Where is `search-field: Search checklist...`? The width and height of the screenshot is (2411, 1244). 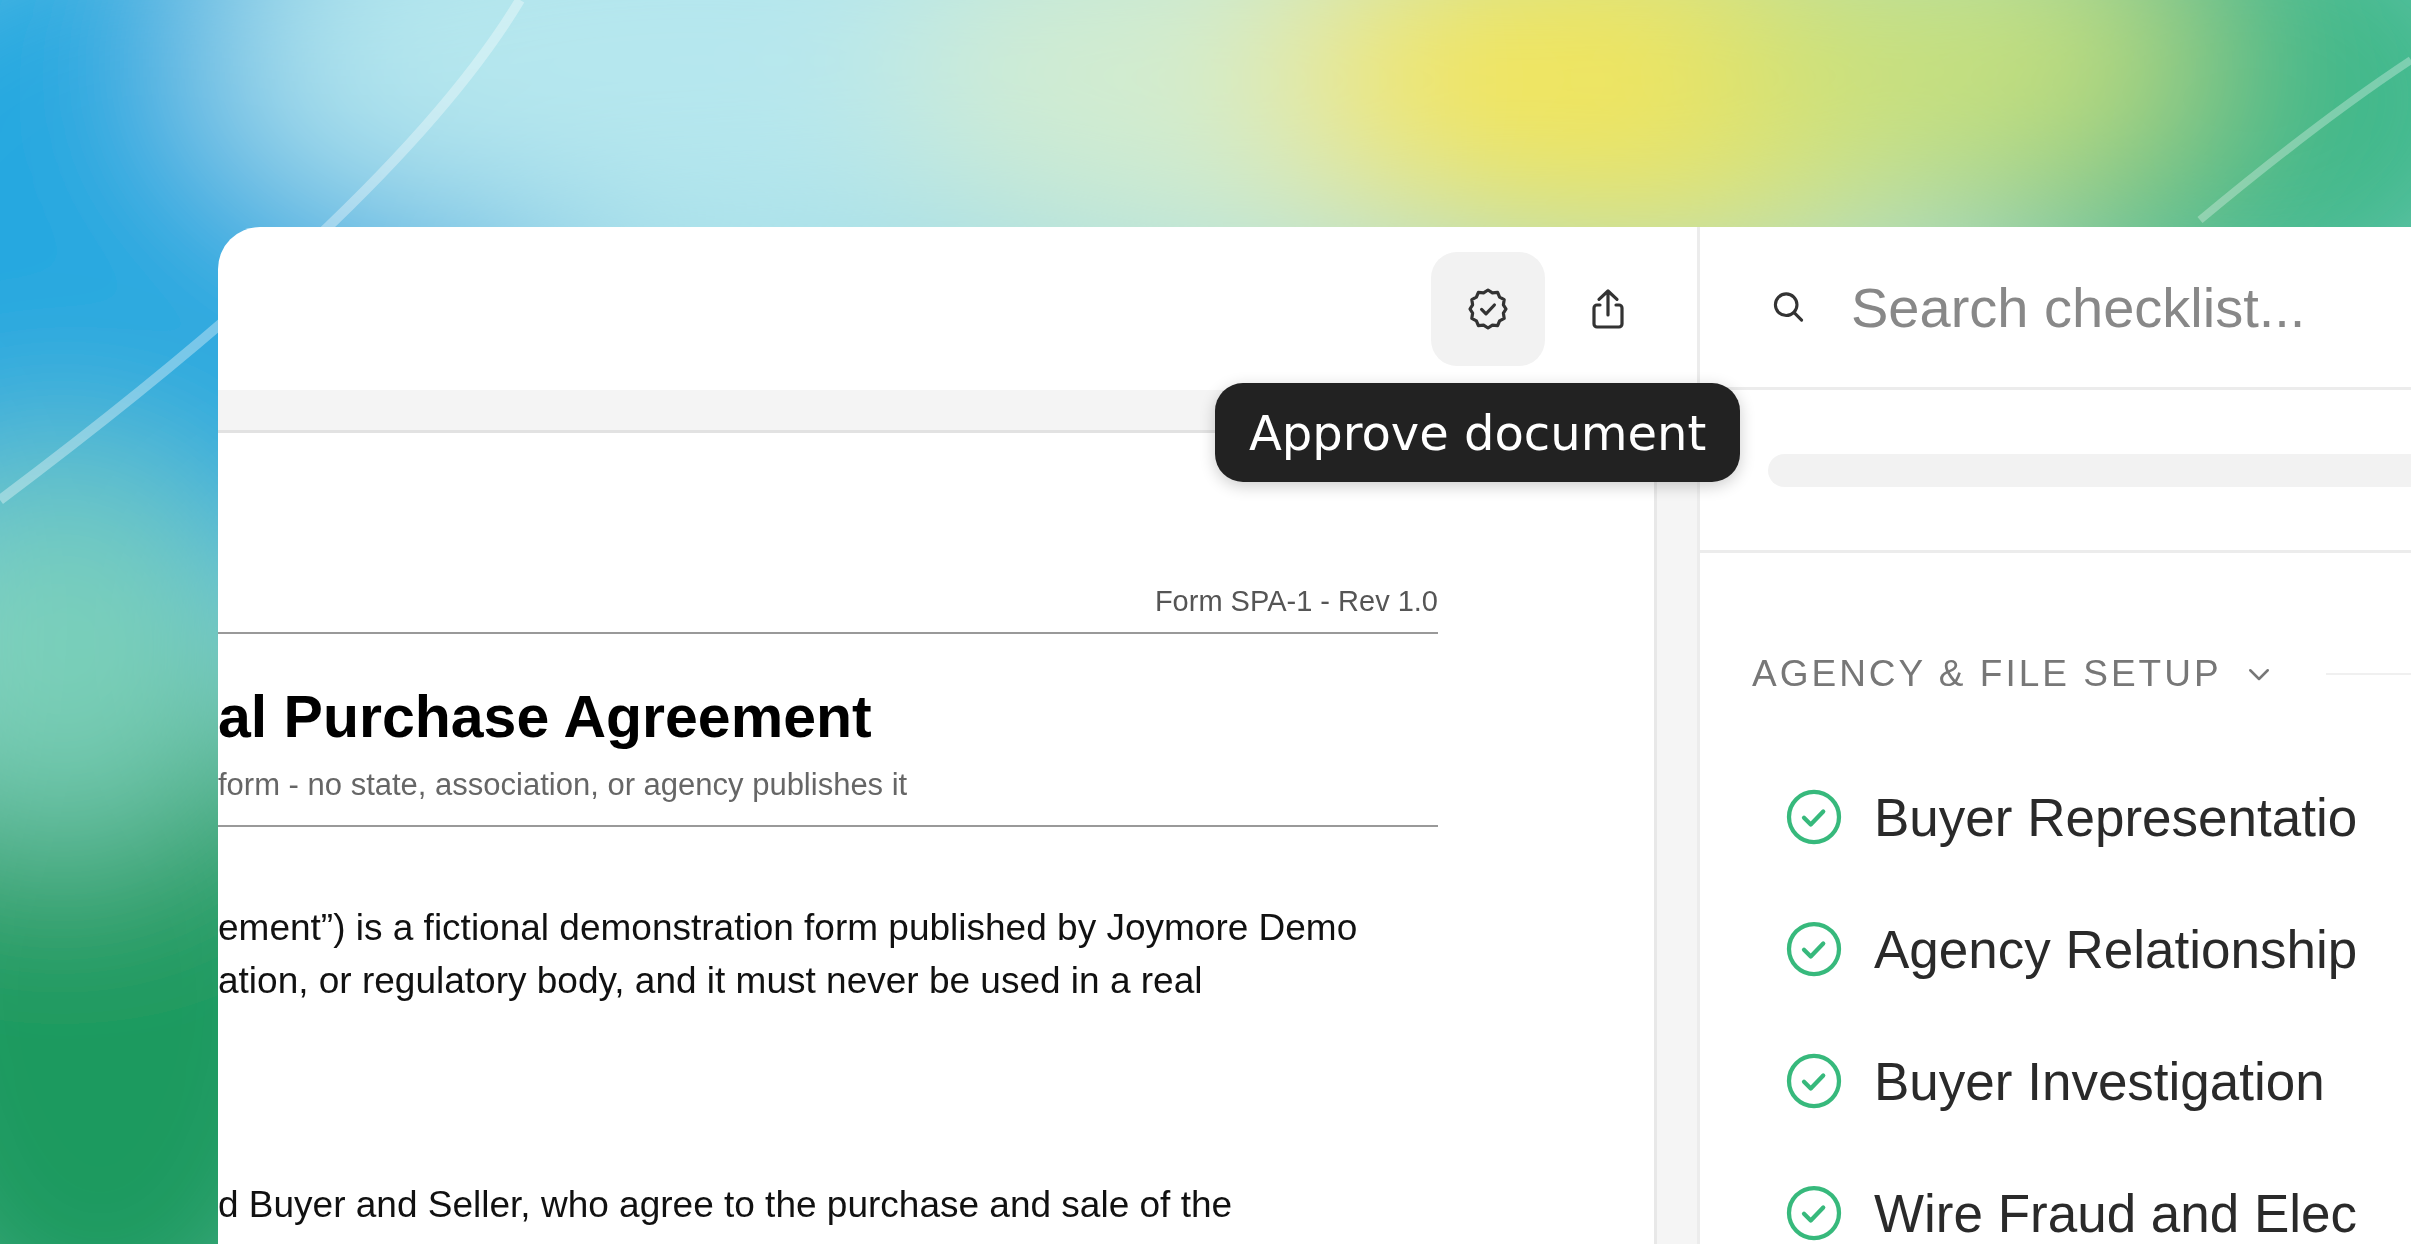 search-field: Search checklist... is located at coordinates (2131, 307).